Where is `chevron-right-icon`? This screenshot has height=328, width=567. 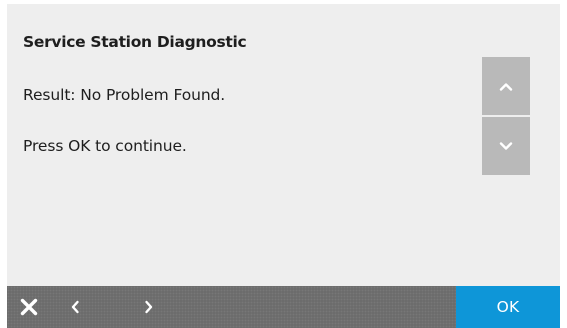 chevron-right-icon is located at coordinates (149, 307).